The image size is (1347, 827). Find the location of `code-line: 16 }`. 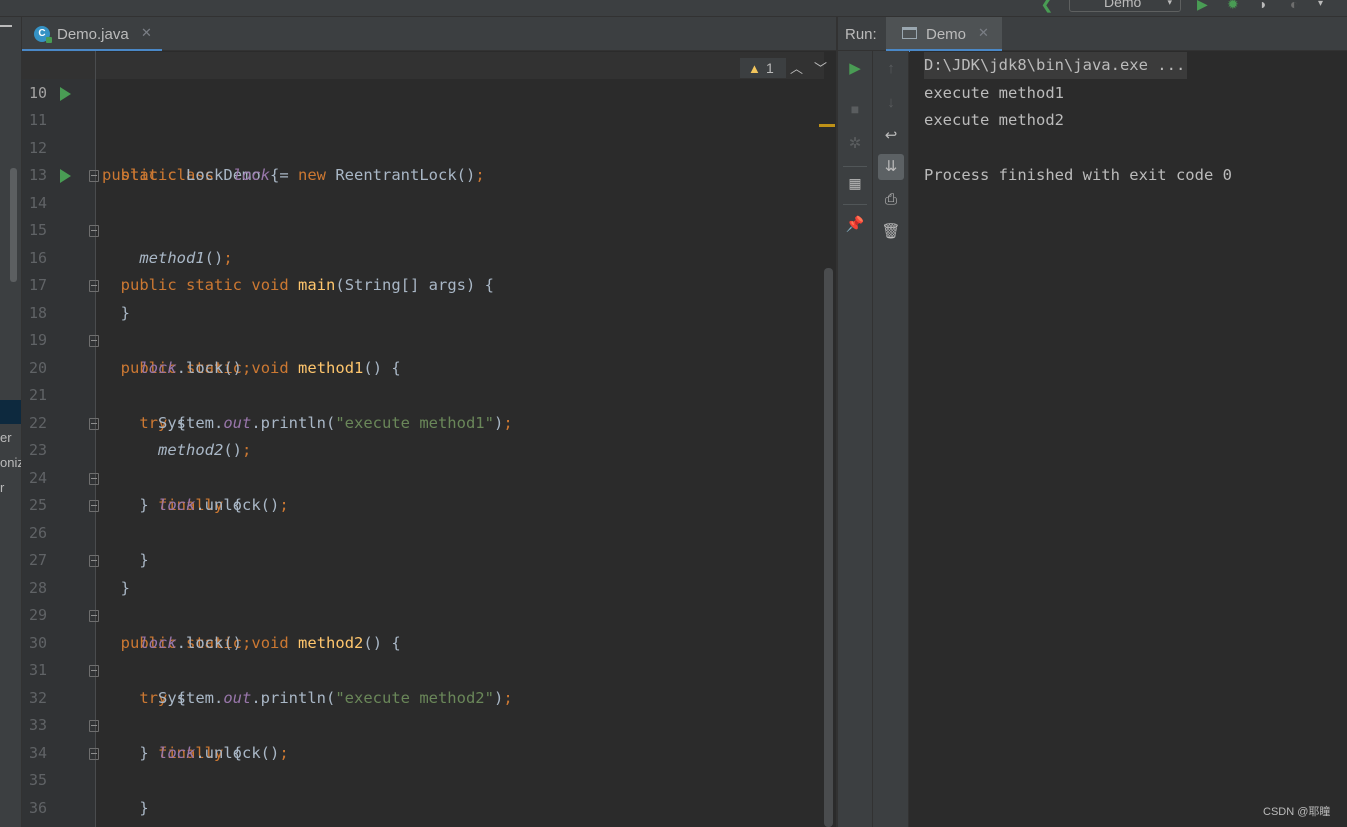

code-line: 16 } is located at coordinates (423, 269).